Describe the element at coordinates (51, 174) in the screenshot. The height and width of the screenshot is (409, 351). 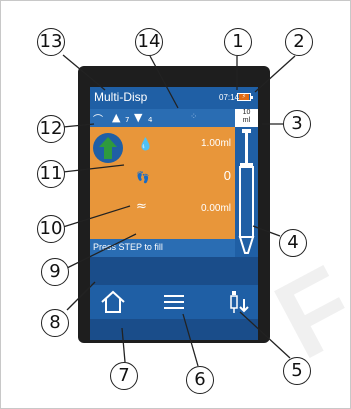
I see `callout-11: 11` at that location.